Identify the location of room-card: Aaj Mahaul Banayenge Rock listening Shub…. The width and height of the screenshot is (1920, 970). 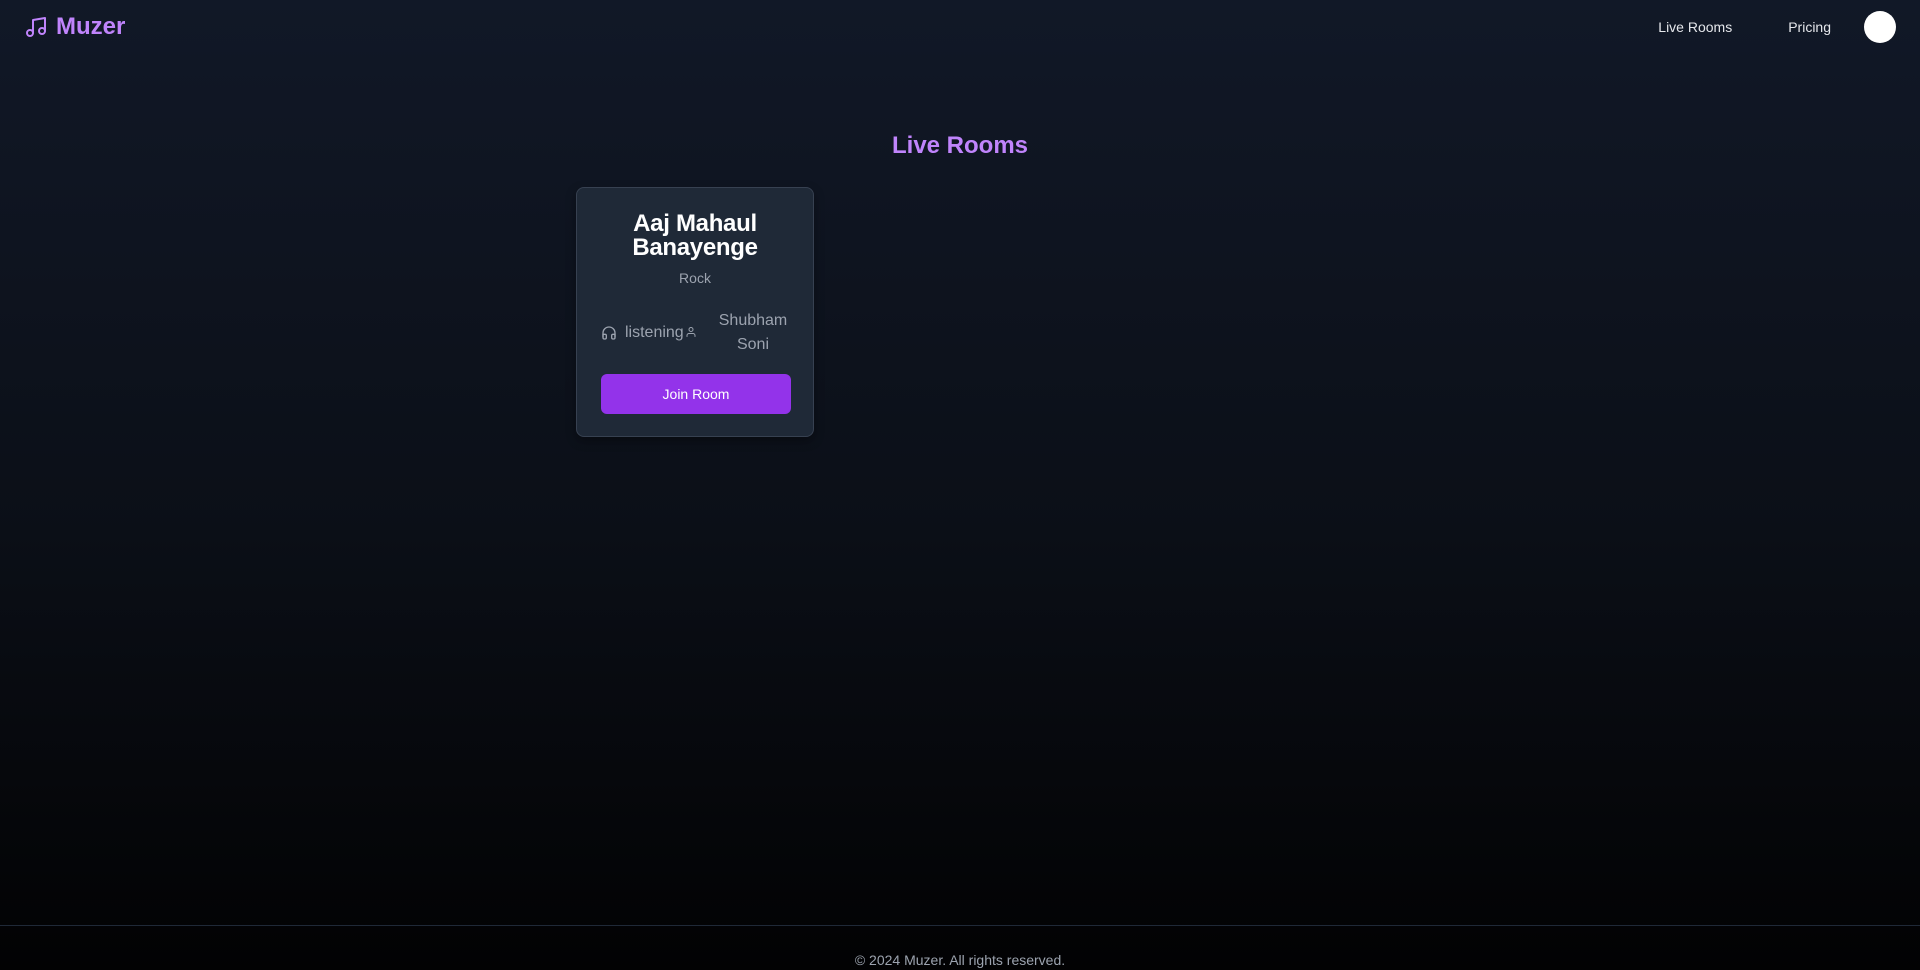
(695, 312).